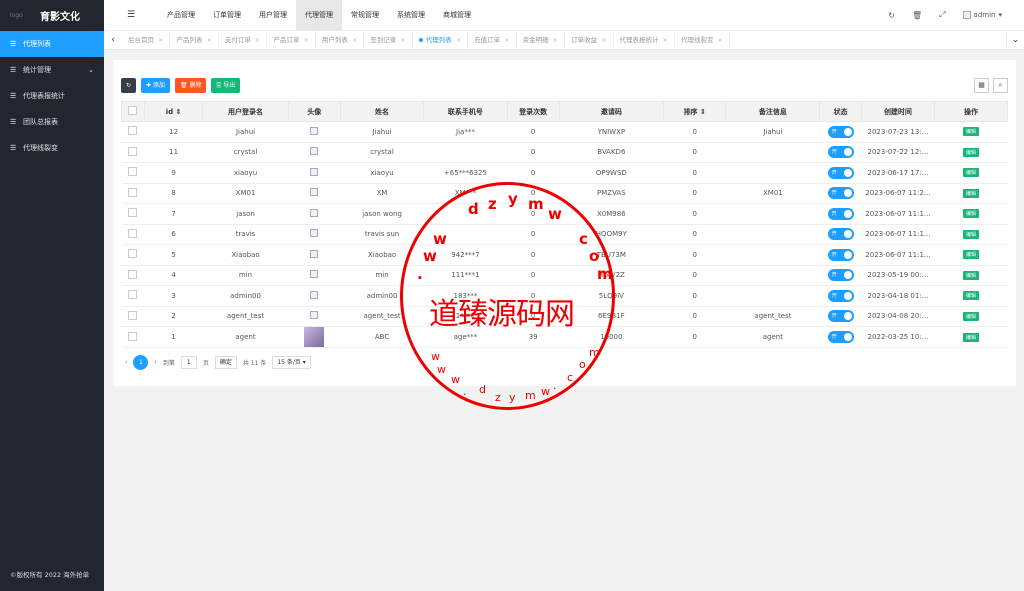 The height and width of the screenshot is (591, 1024). Describe the element at coordinates (457, 15) in the screenshot. I see `topnav-item: 商城管理` at that location.